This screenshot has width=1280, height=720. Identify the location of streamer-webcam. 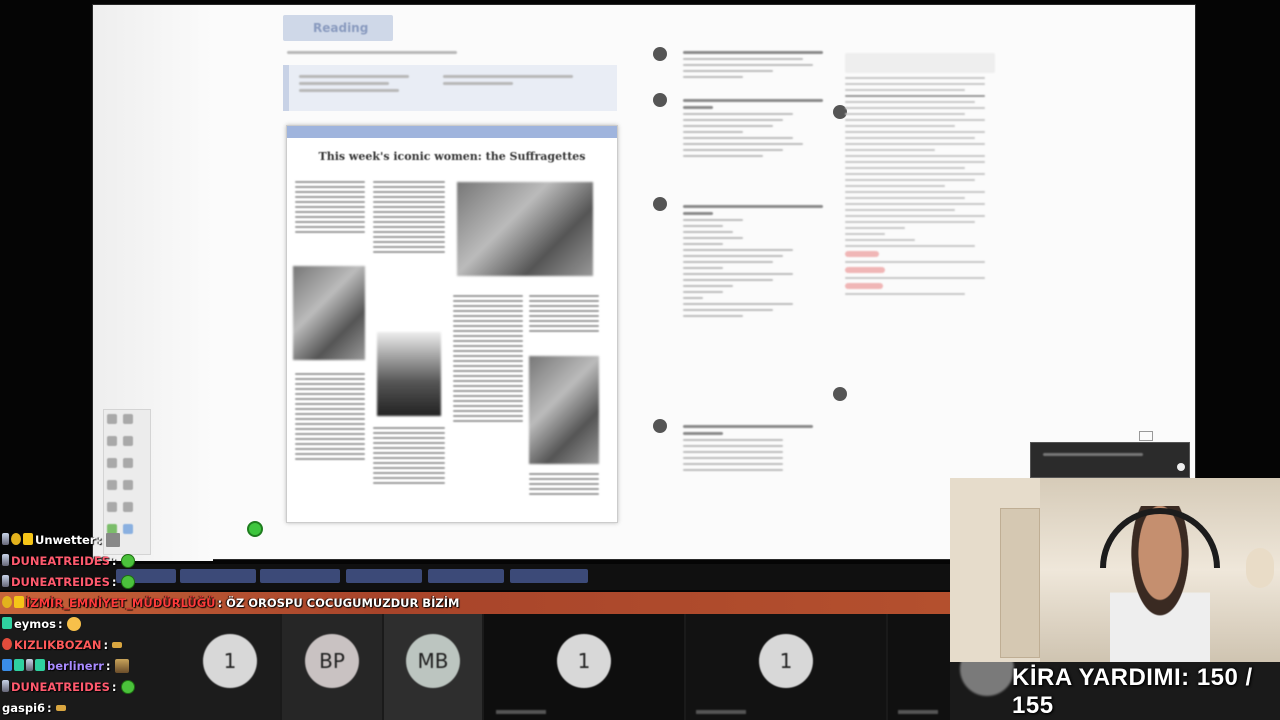
(1115, 570).